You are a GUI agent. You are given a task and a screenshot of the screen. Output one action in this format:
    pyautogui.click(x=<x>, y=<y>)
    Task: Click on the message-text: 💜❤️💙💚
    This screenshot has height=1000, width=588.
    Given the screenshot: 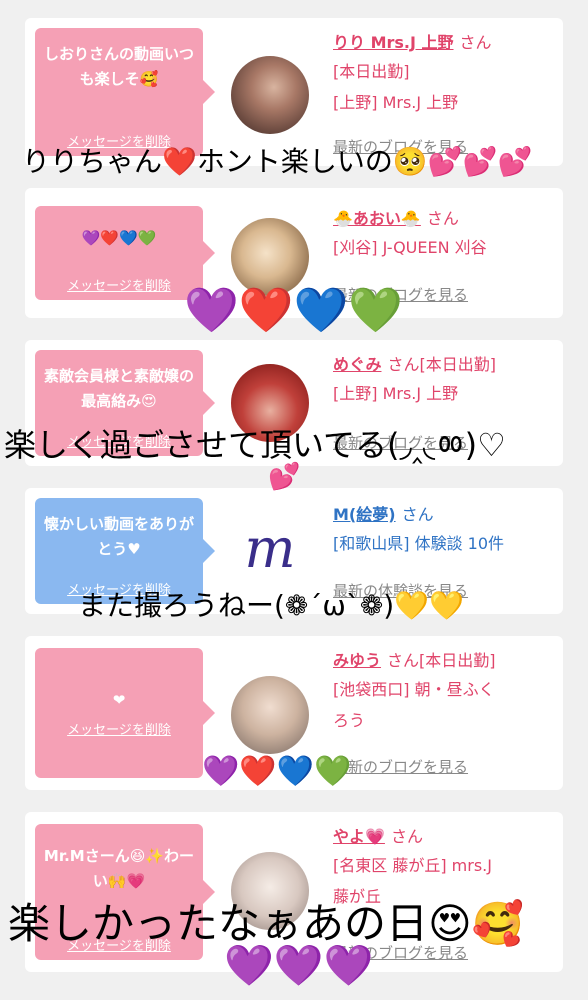 What is the action you would take?
    pyautogui.click(x=119, y=238)
    